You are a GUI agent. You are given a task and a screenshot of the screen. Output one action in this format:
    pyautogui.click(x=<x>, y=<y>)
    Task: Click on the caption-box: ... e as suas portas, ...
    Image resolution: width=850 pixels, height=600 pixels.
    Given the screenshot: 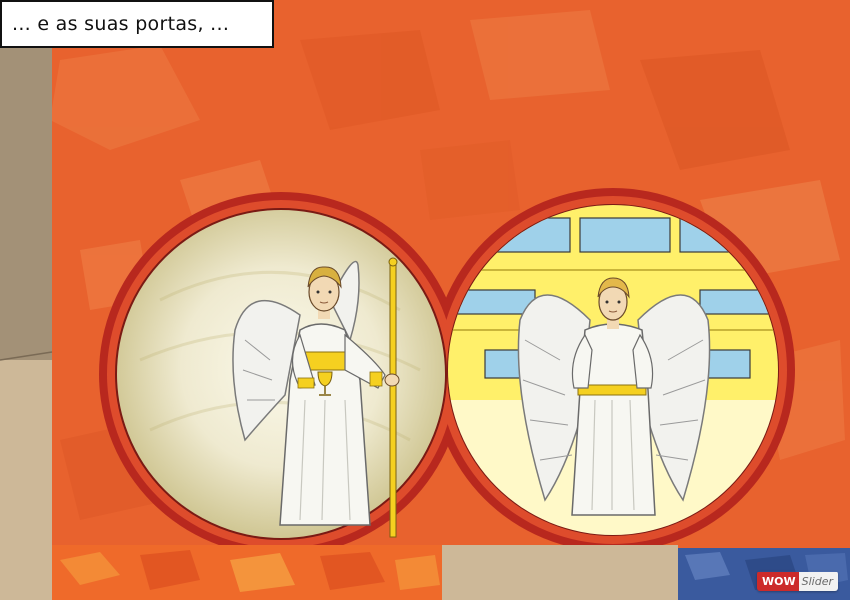 What is the action you would take?
    pyautogui.click(x=137, y=24)
    